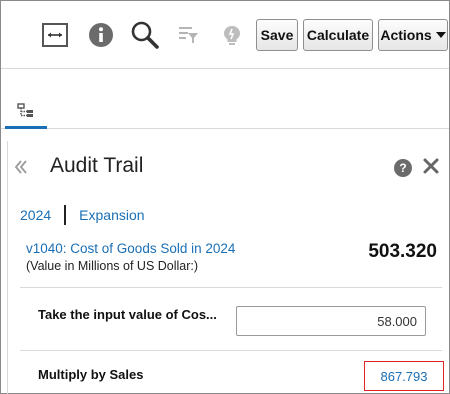 This screenshot has height=394, width=450. I want to click on search-icon, so click(145, 35).